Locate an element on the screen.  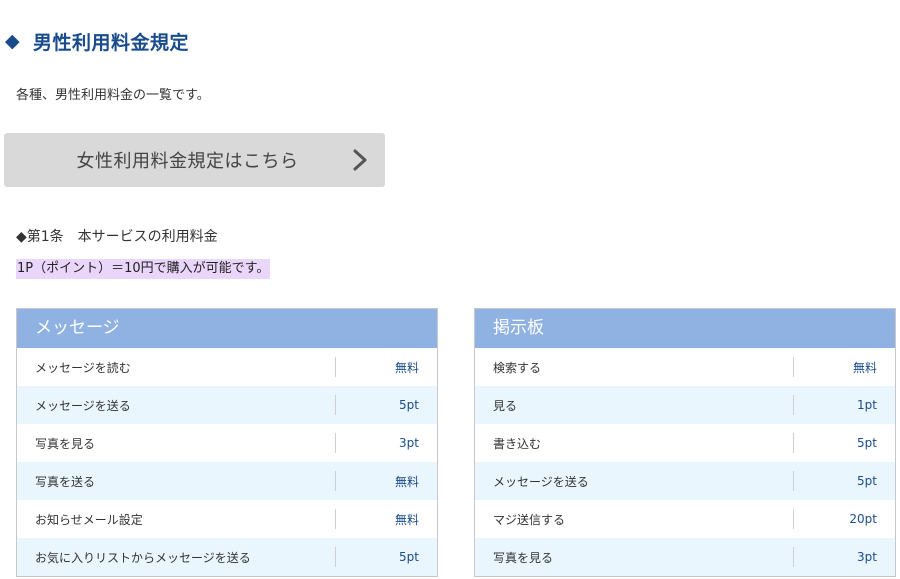
page-heading: ◆ 男性利用料金規定 is located at coordinates (97, 41).